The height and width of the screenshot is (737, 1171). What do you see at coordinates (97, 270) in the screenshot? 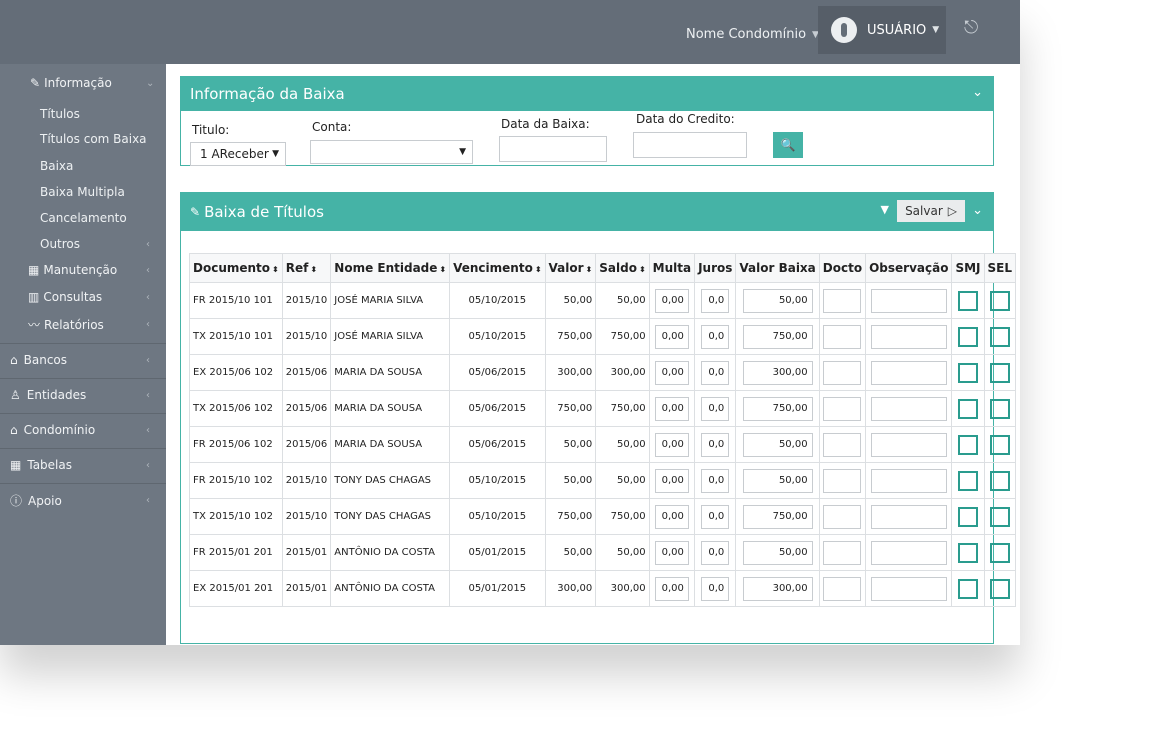
I see `sidebar-item-manutencao: ▦ Manutenção ‹` at bounding box center [97, 270].